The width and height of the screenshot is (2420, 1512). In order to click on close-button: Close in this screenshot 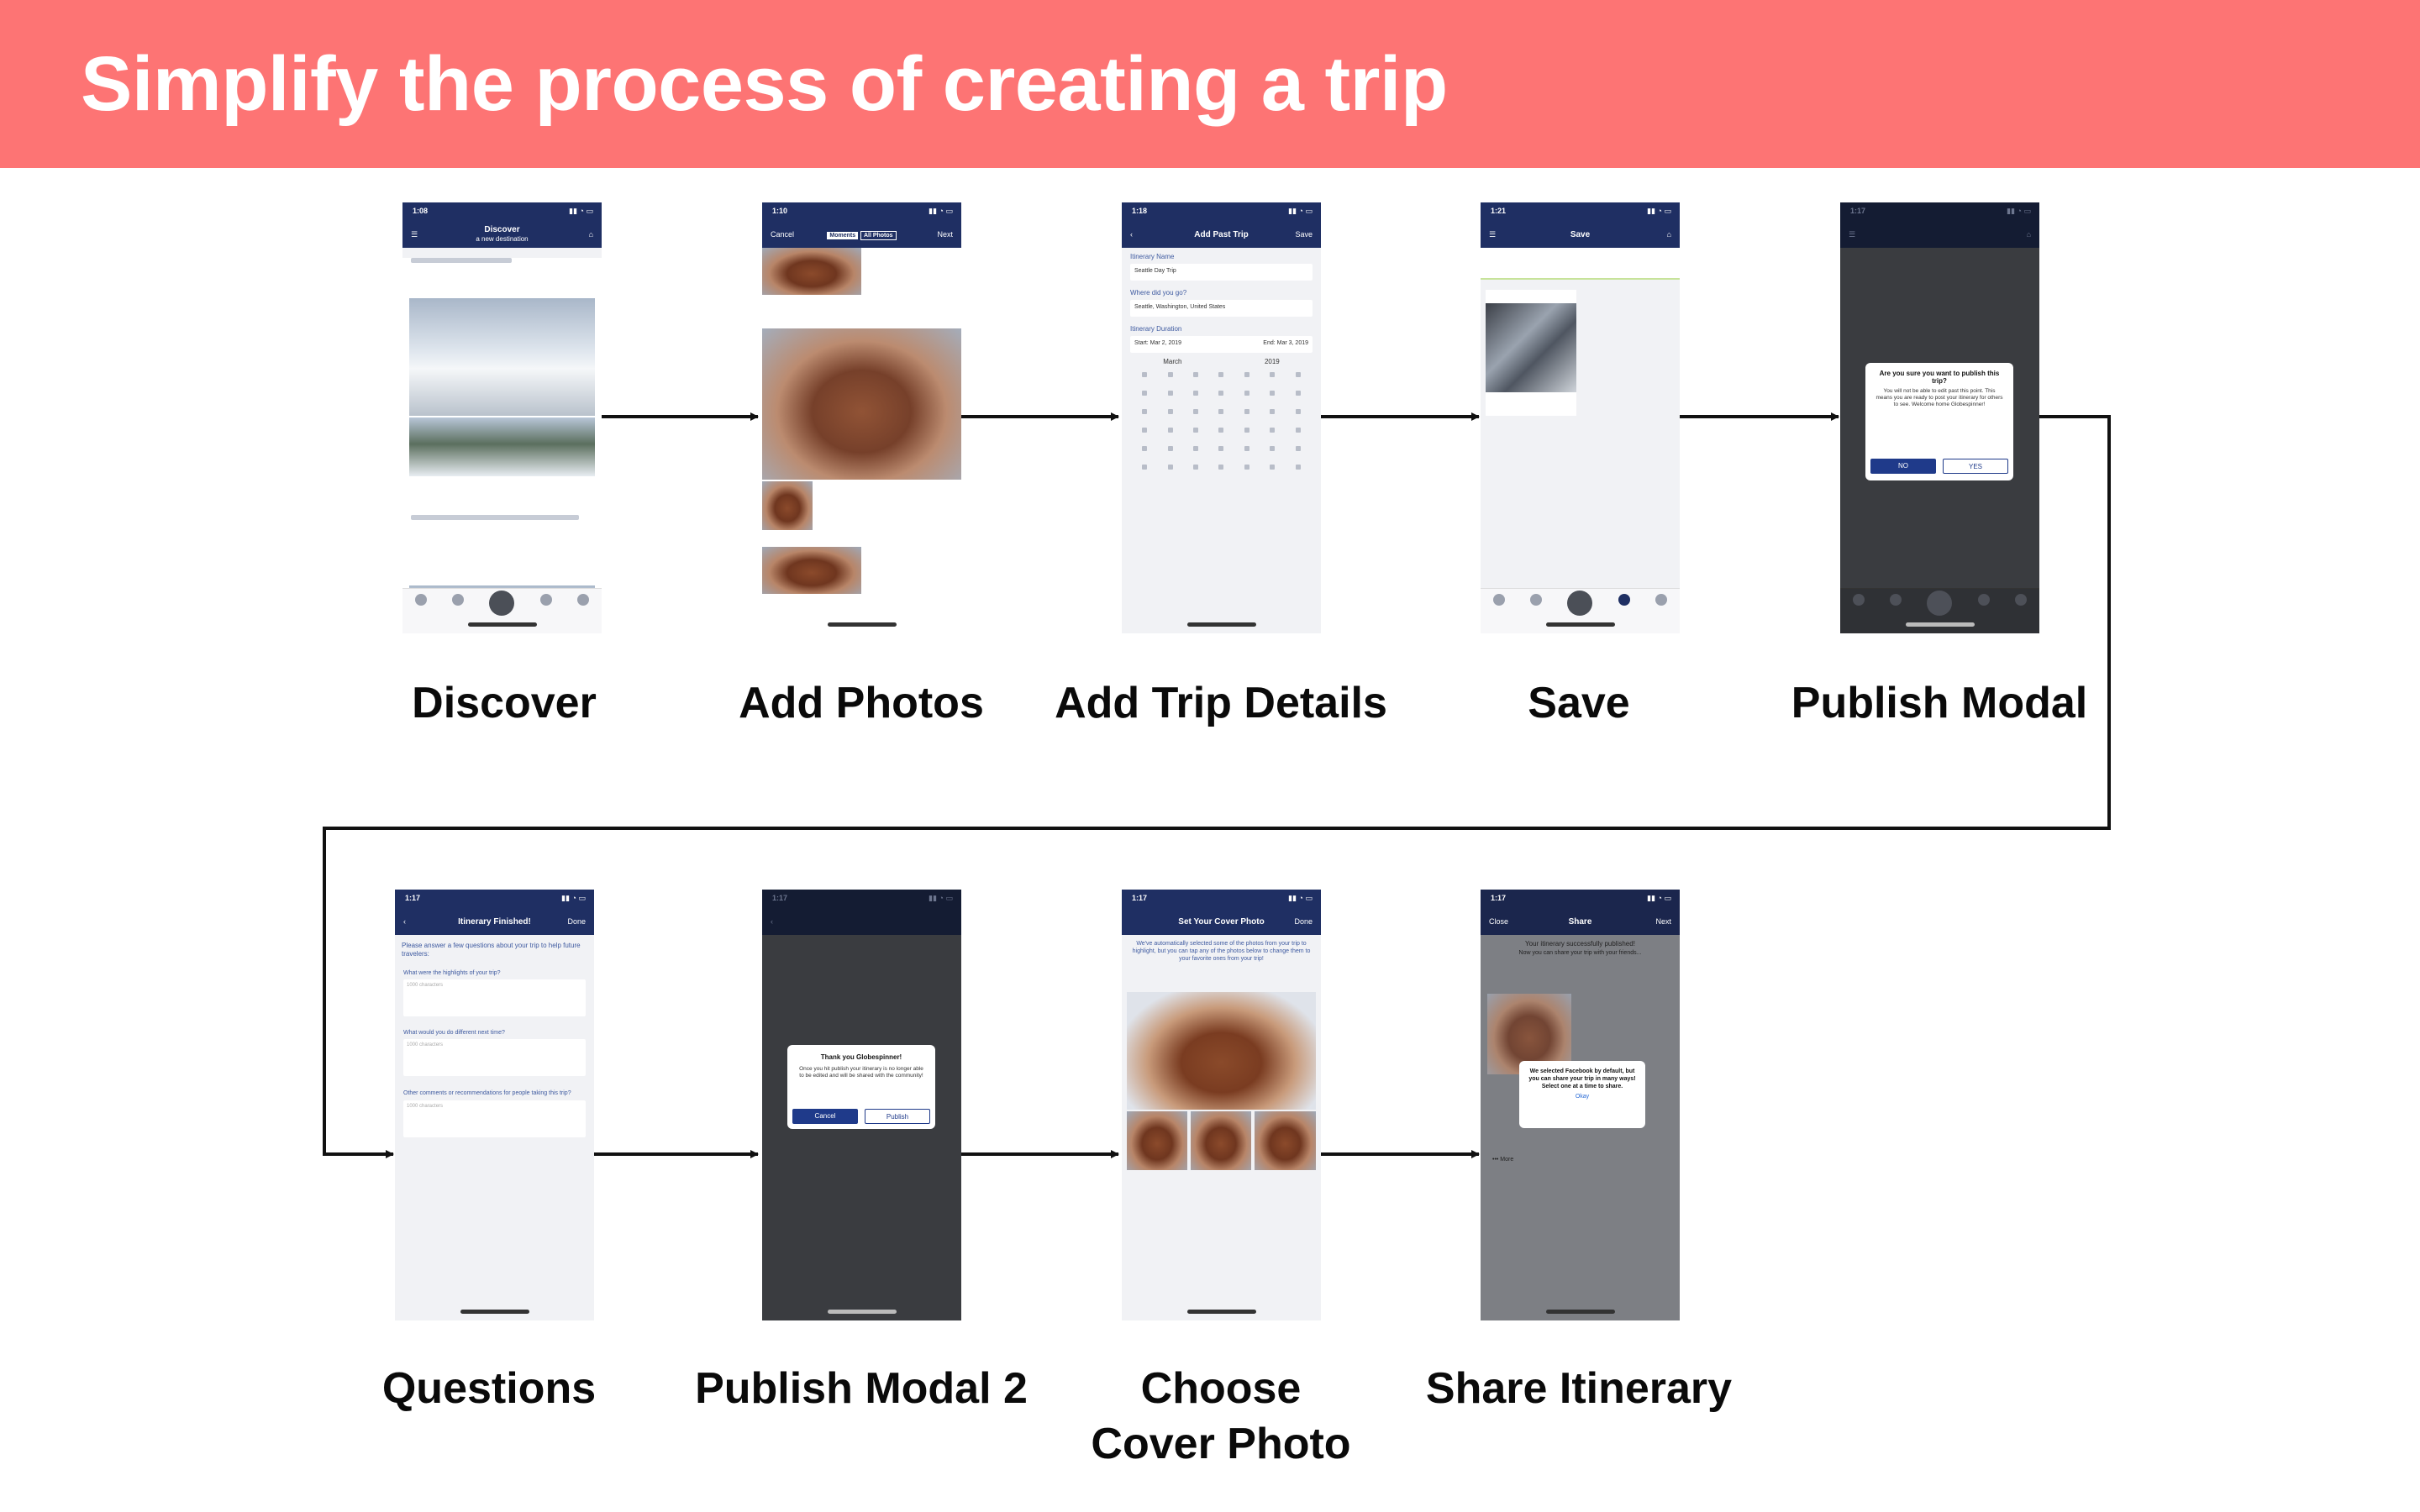, I will do `click(1506, 921)`.